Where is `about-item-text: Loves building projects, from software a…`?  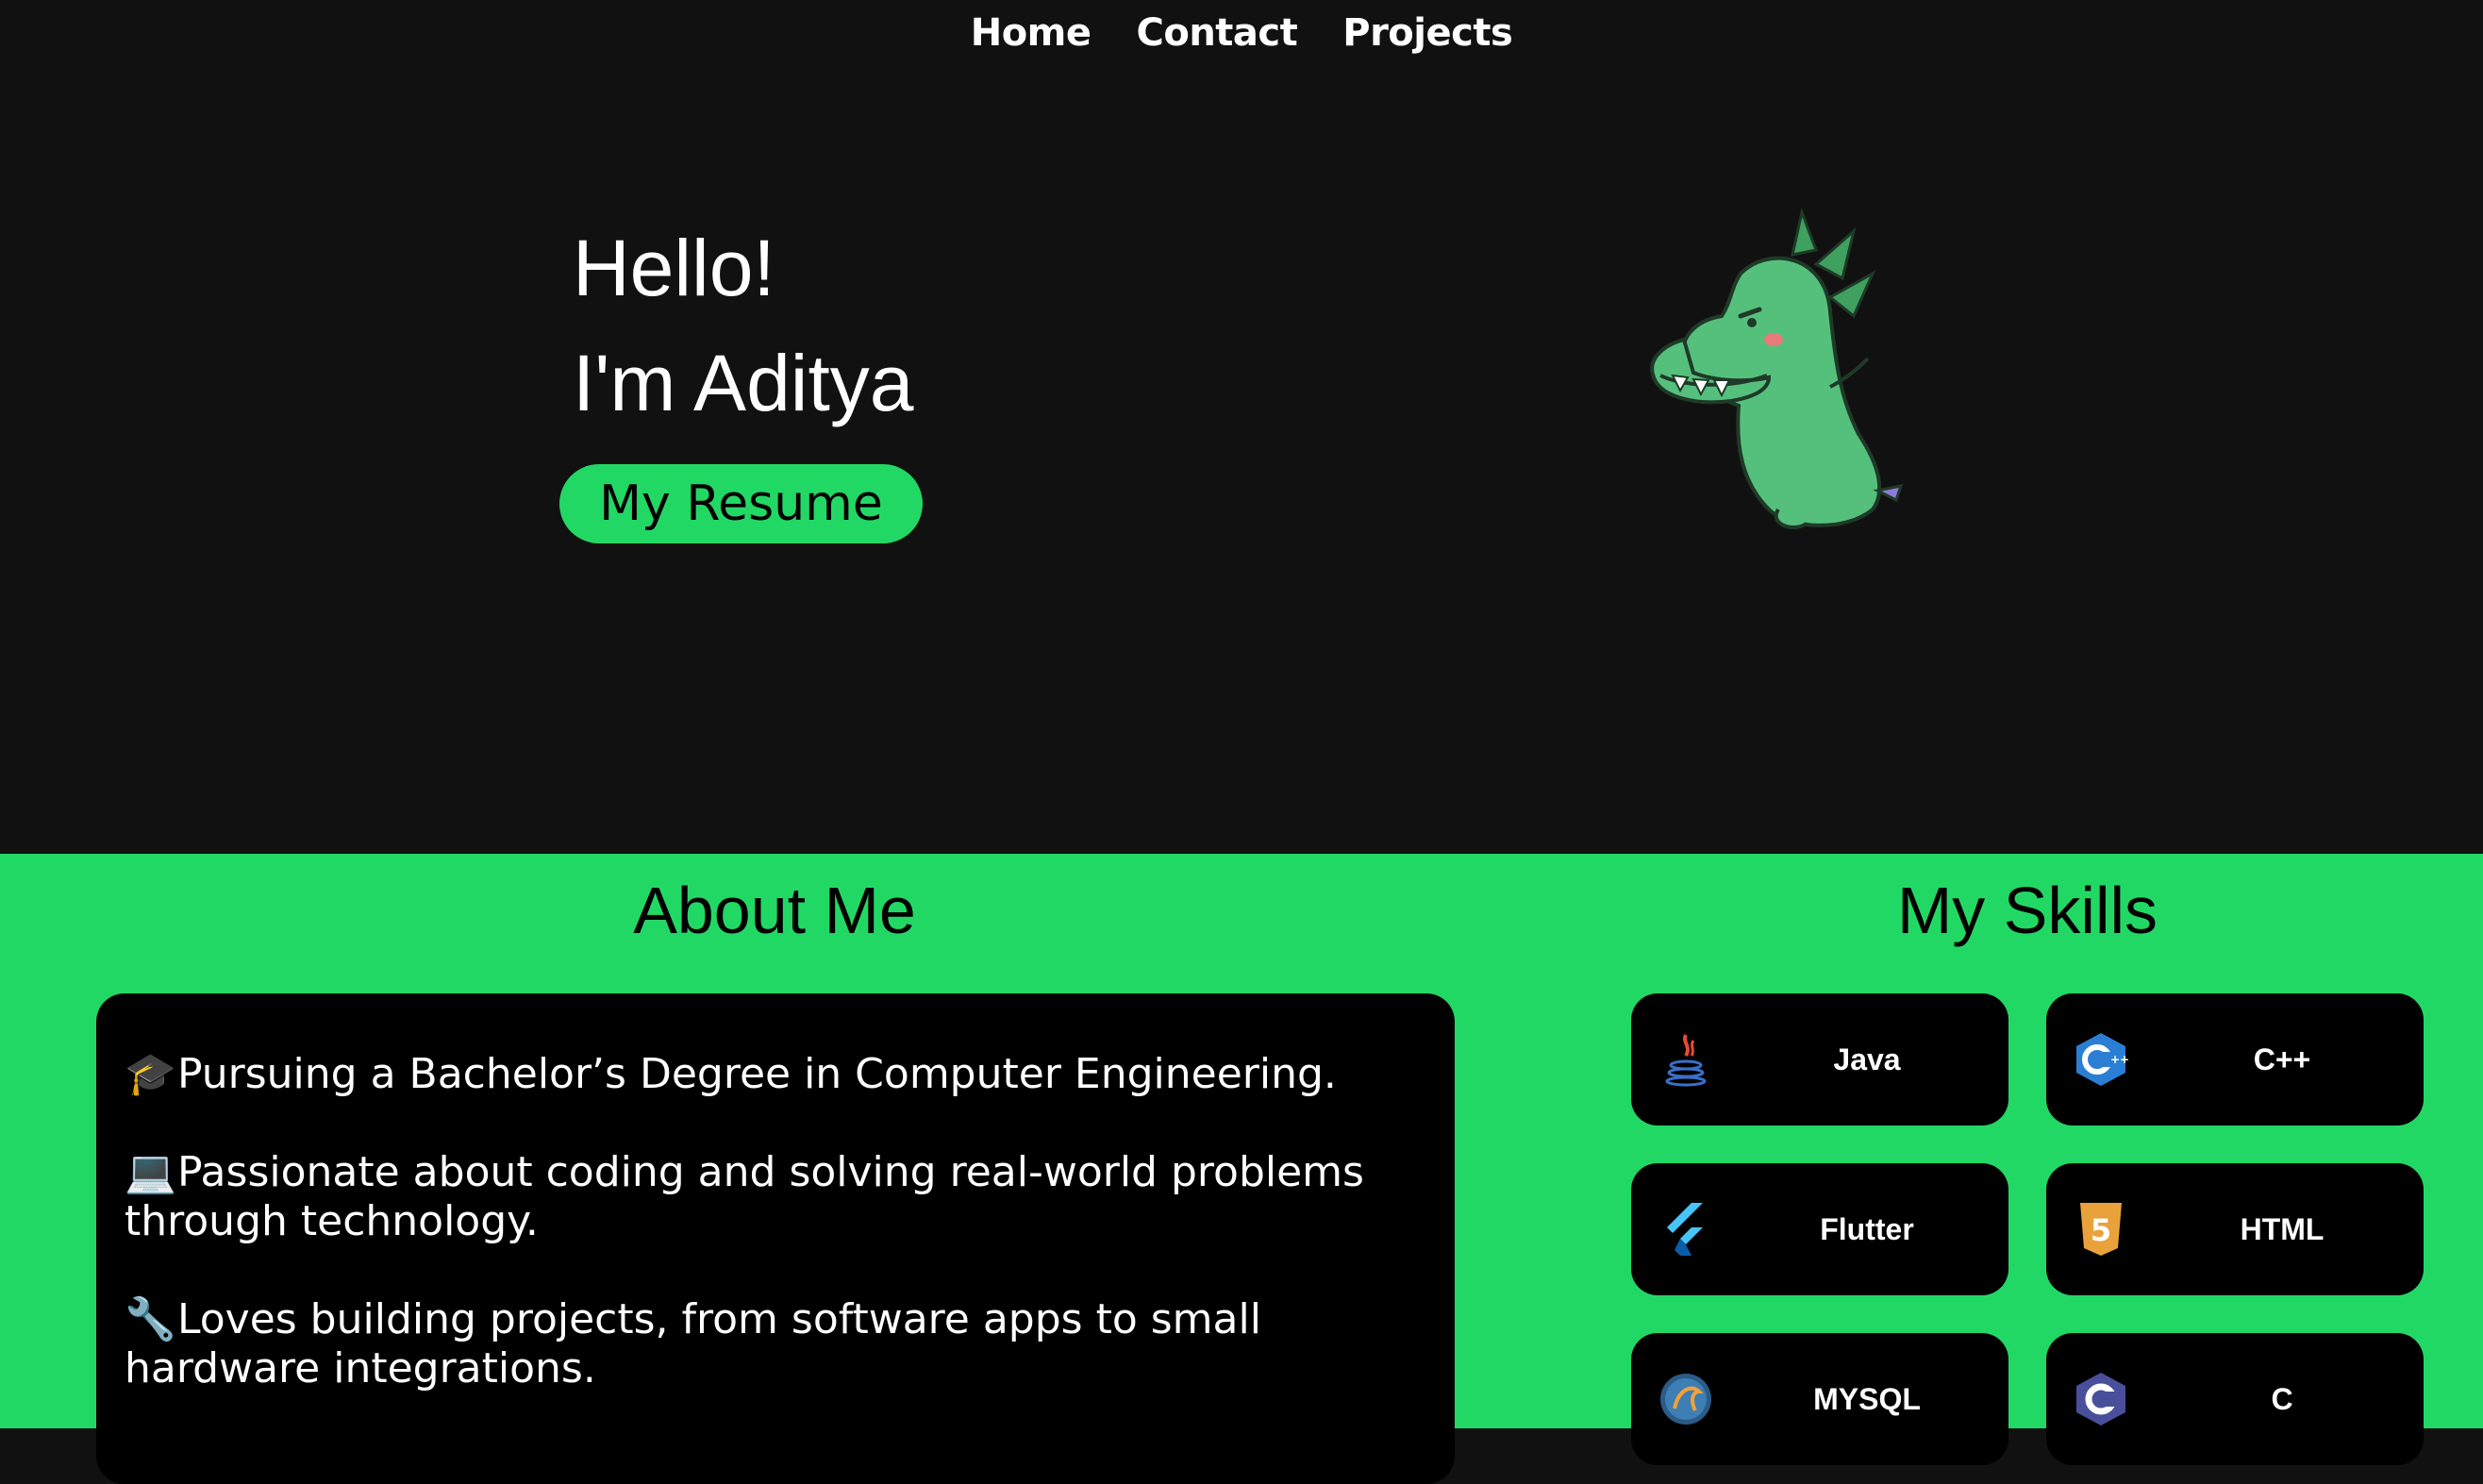
about-item-text: Loves building projects, from software a… is located at coordinates (693, 1343).